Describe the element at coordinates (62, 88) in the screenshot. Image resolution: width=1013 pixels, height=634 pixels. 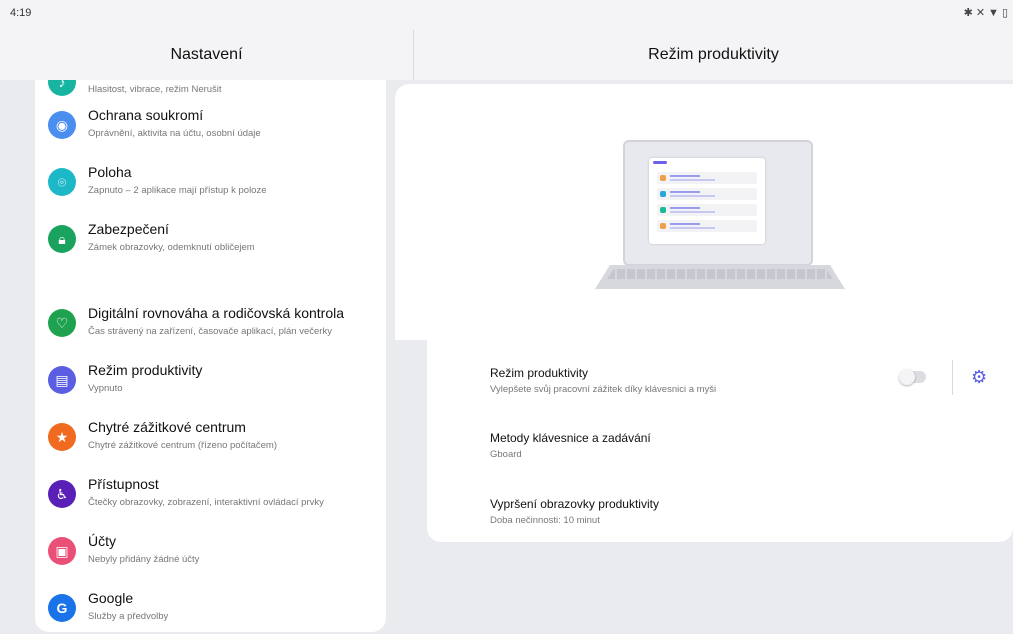
I see `sound-icon: ♪` at that location.